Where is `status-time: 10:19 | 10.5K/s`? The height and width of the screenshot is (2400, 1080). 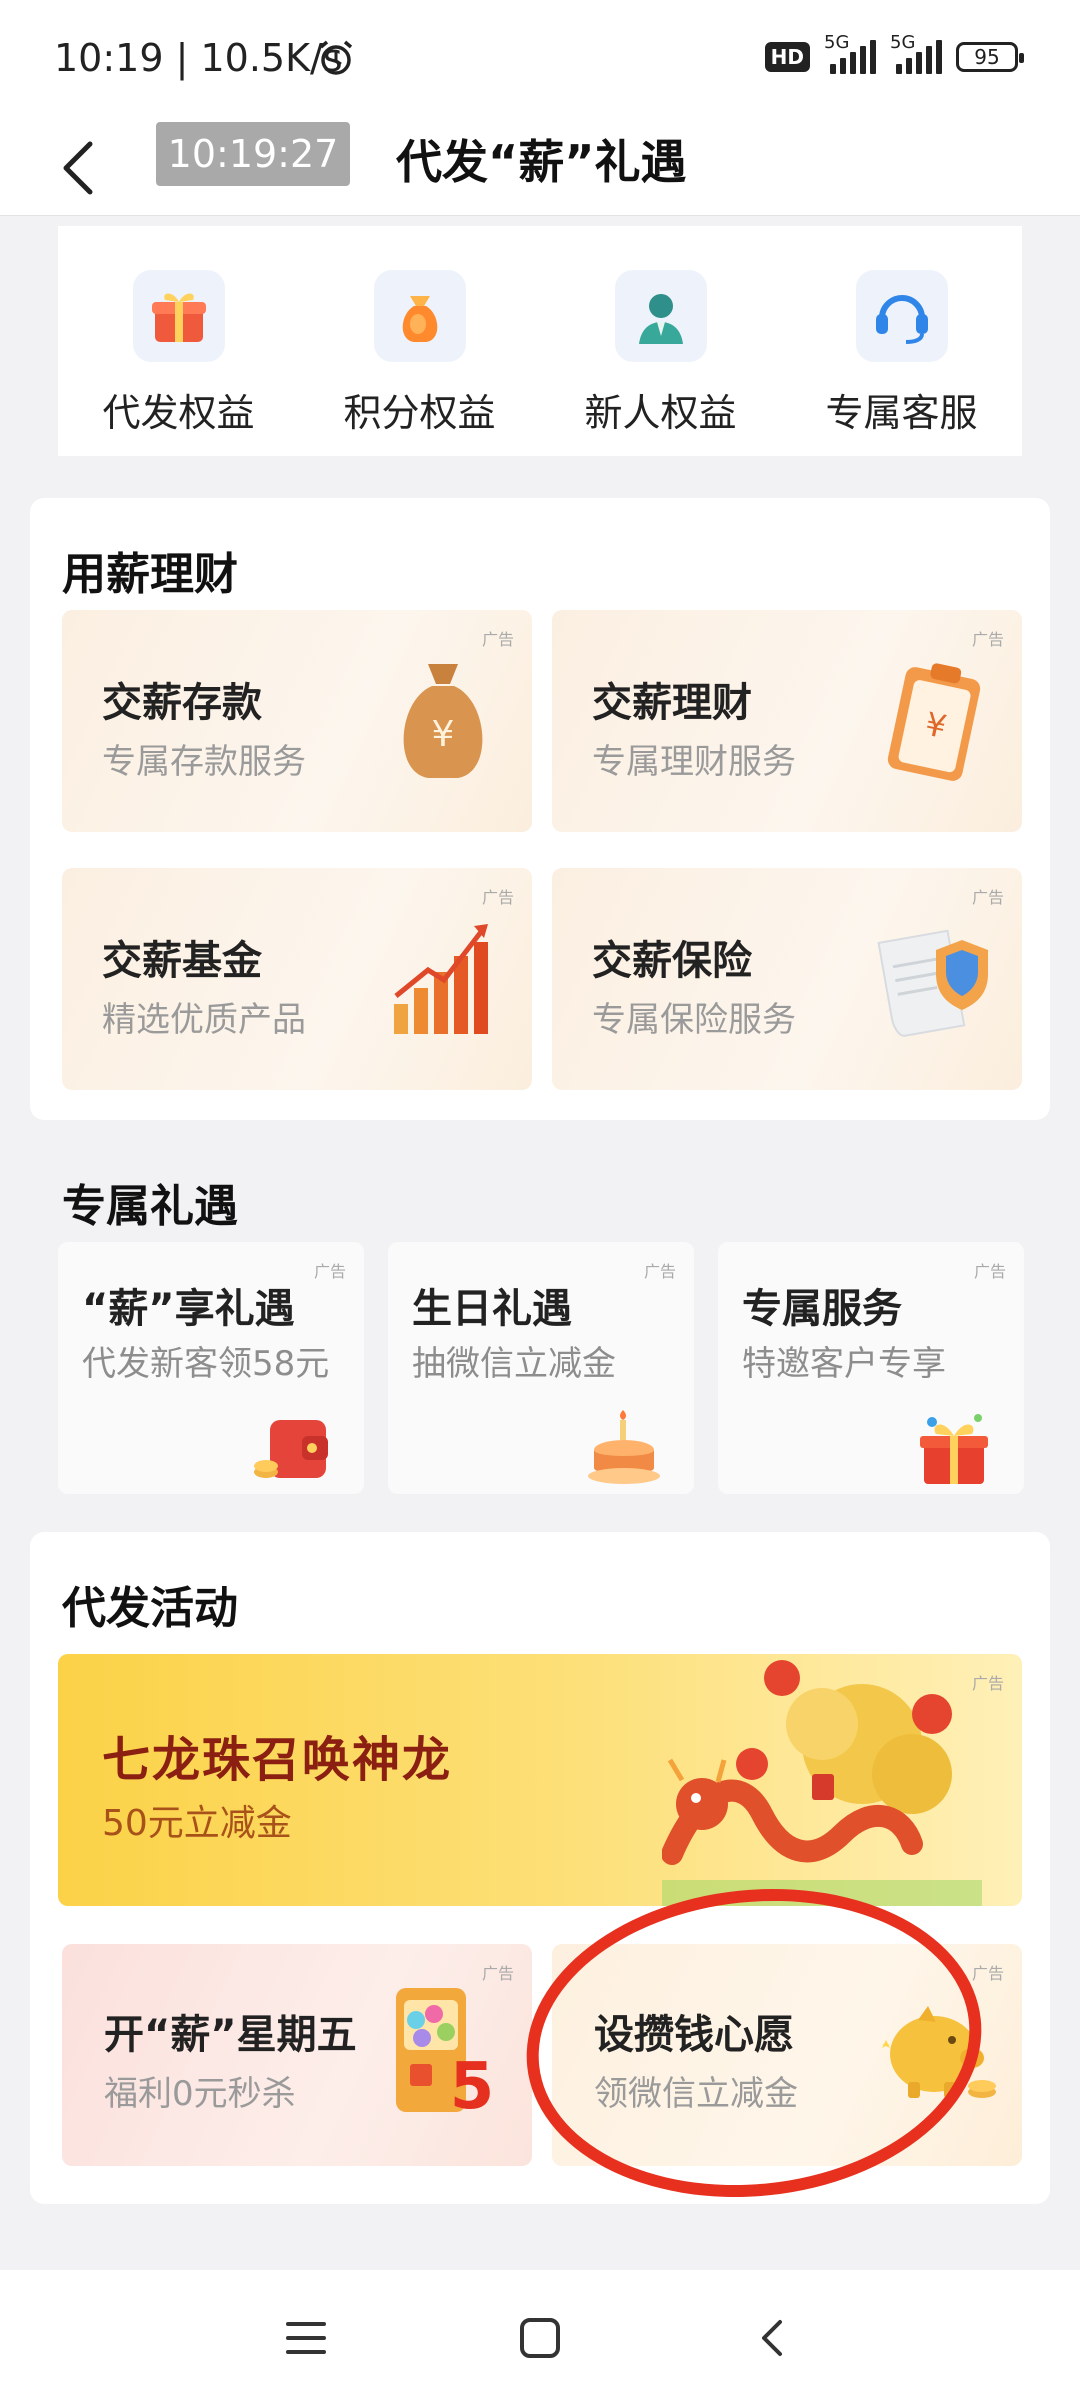 status-time: 10:19 | 10.5K/s is located at coordinates (198, 58).